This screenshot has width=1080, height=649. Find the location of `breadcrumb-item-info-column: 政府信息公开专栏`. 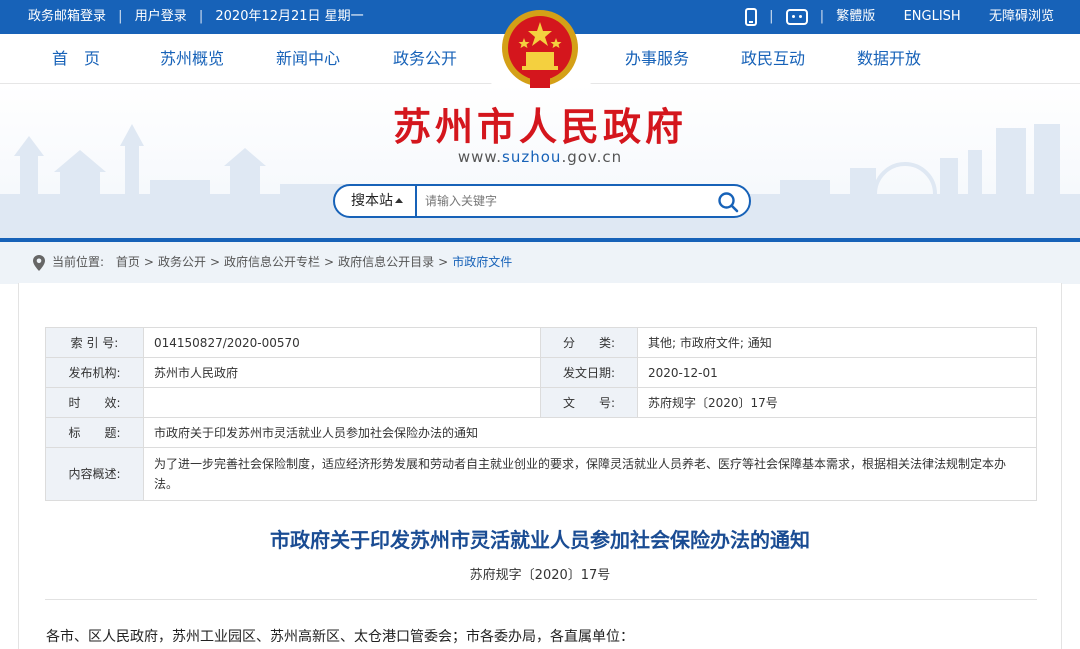

breadcrumb-item-info-column: 政府信息公开专栏 is located at coordinates (272, 262).